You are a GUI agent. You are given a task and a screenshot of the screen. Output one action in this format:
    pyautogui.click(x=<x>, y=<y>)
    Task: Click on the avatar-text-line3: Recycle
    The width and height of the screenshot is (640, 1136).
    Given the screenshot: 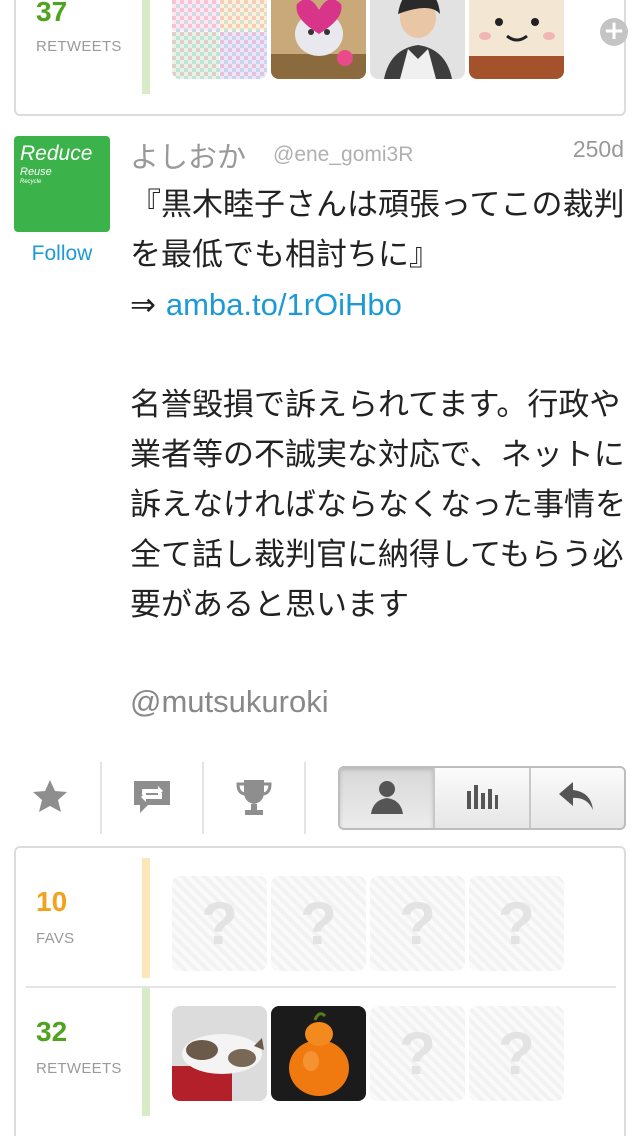 What is the action you would take?
    pyautogui.click(x=31, y=182)
    